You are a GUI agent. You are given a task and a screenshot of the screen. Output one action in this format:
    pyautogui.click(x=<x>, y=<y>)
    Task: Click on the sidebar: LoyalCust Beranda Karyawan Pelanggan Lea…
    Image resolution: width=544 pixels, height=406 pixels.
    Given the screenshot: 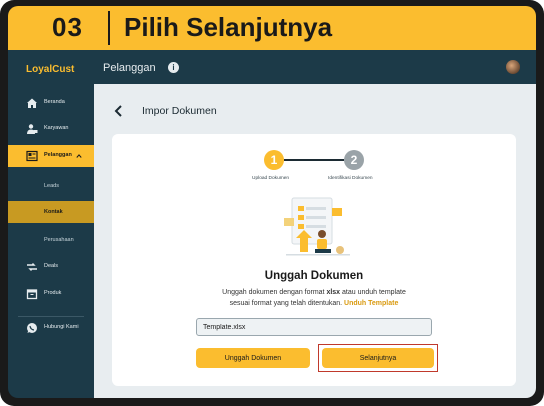 What is the action you would take?
    pyautogui.click(x=51, y=224)
    